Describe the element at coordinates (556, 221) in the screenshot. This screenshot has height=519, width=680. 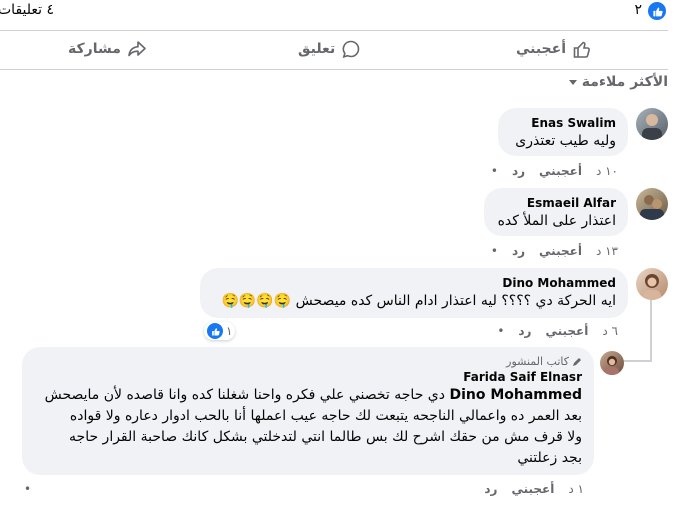
I see `comment-text: اعتذار على الملأ كده` at that location.